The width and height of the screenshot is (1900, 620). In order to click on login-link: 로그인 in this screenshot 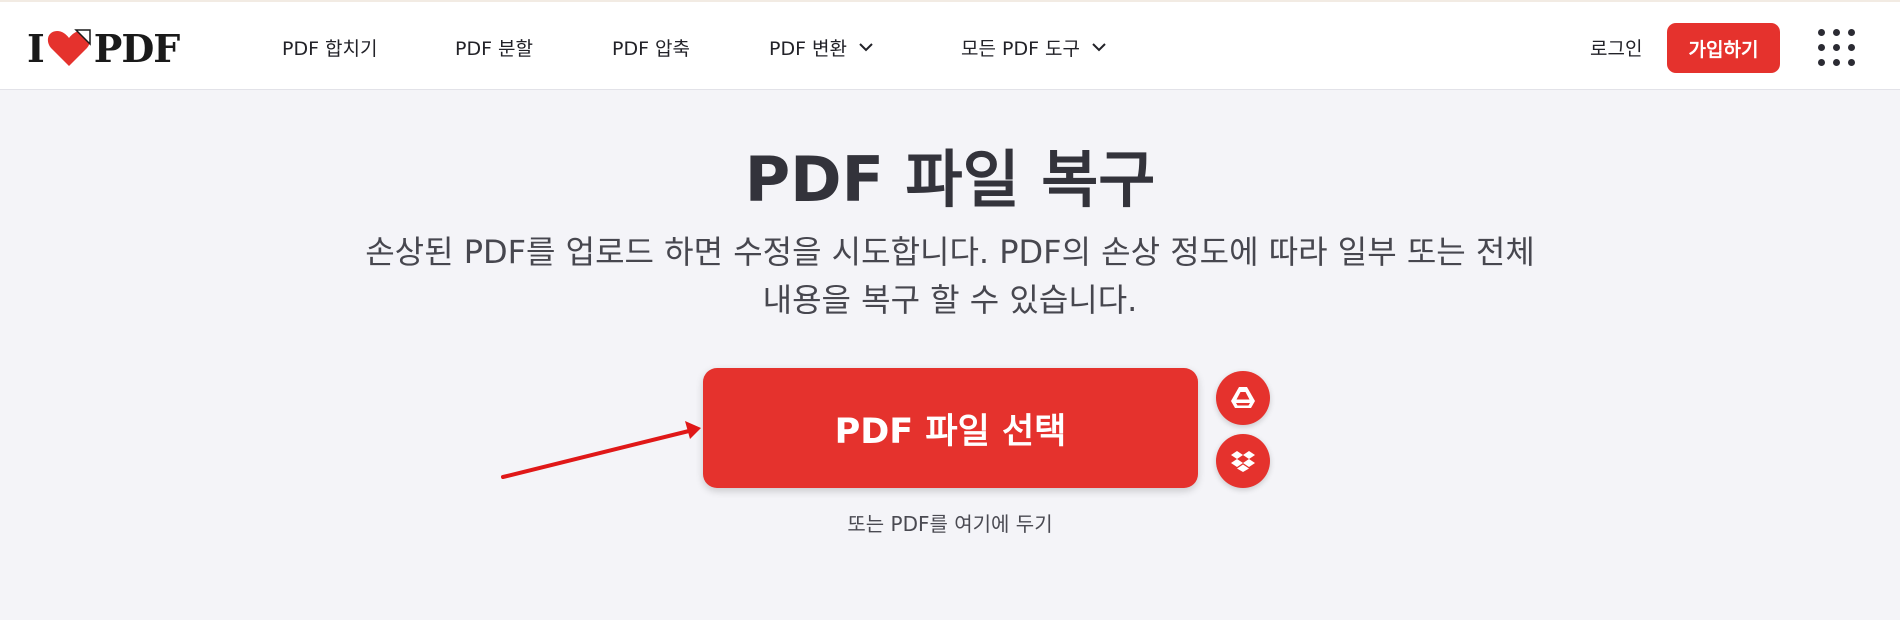, I will do `click(1616, 47)`.